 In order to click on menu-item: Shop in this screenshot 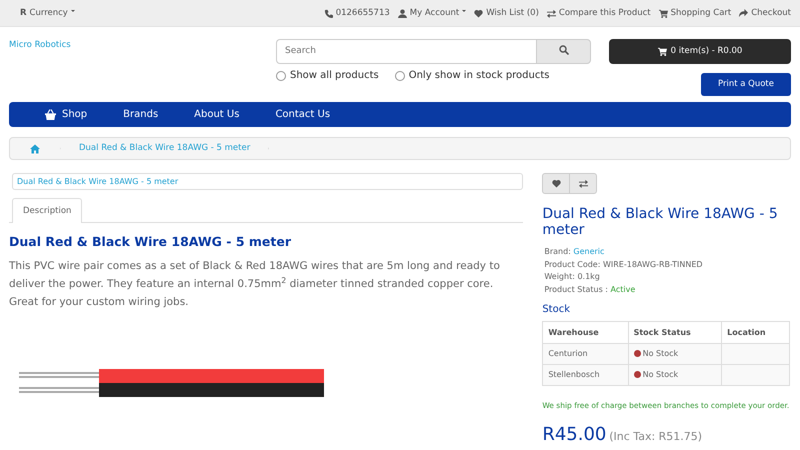, I will do `click(66, 114)`.